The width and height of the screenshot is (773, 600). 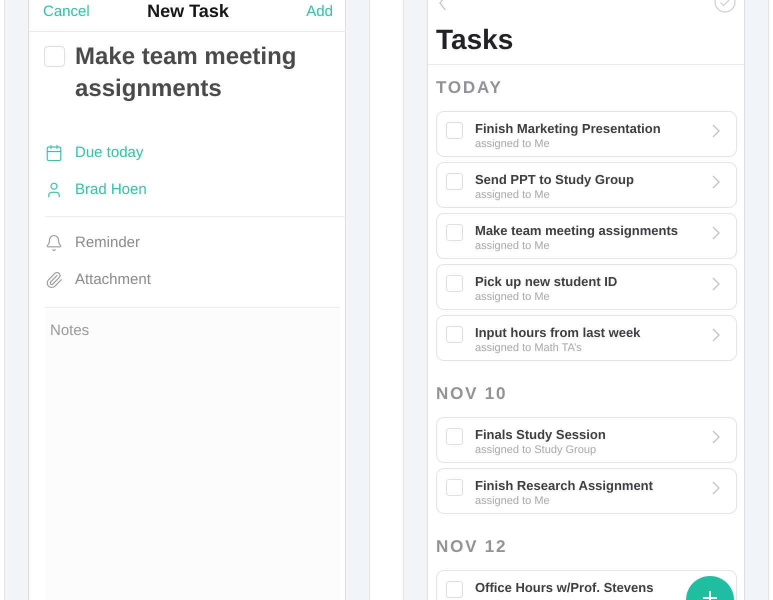 What do you see at coordinates (188, 11) in the screenshot?
I see `screen-title: New Task` at bounding box center [188, 11].